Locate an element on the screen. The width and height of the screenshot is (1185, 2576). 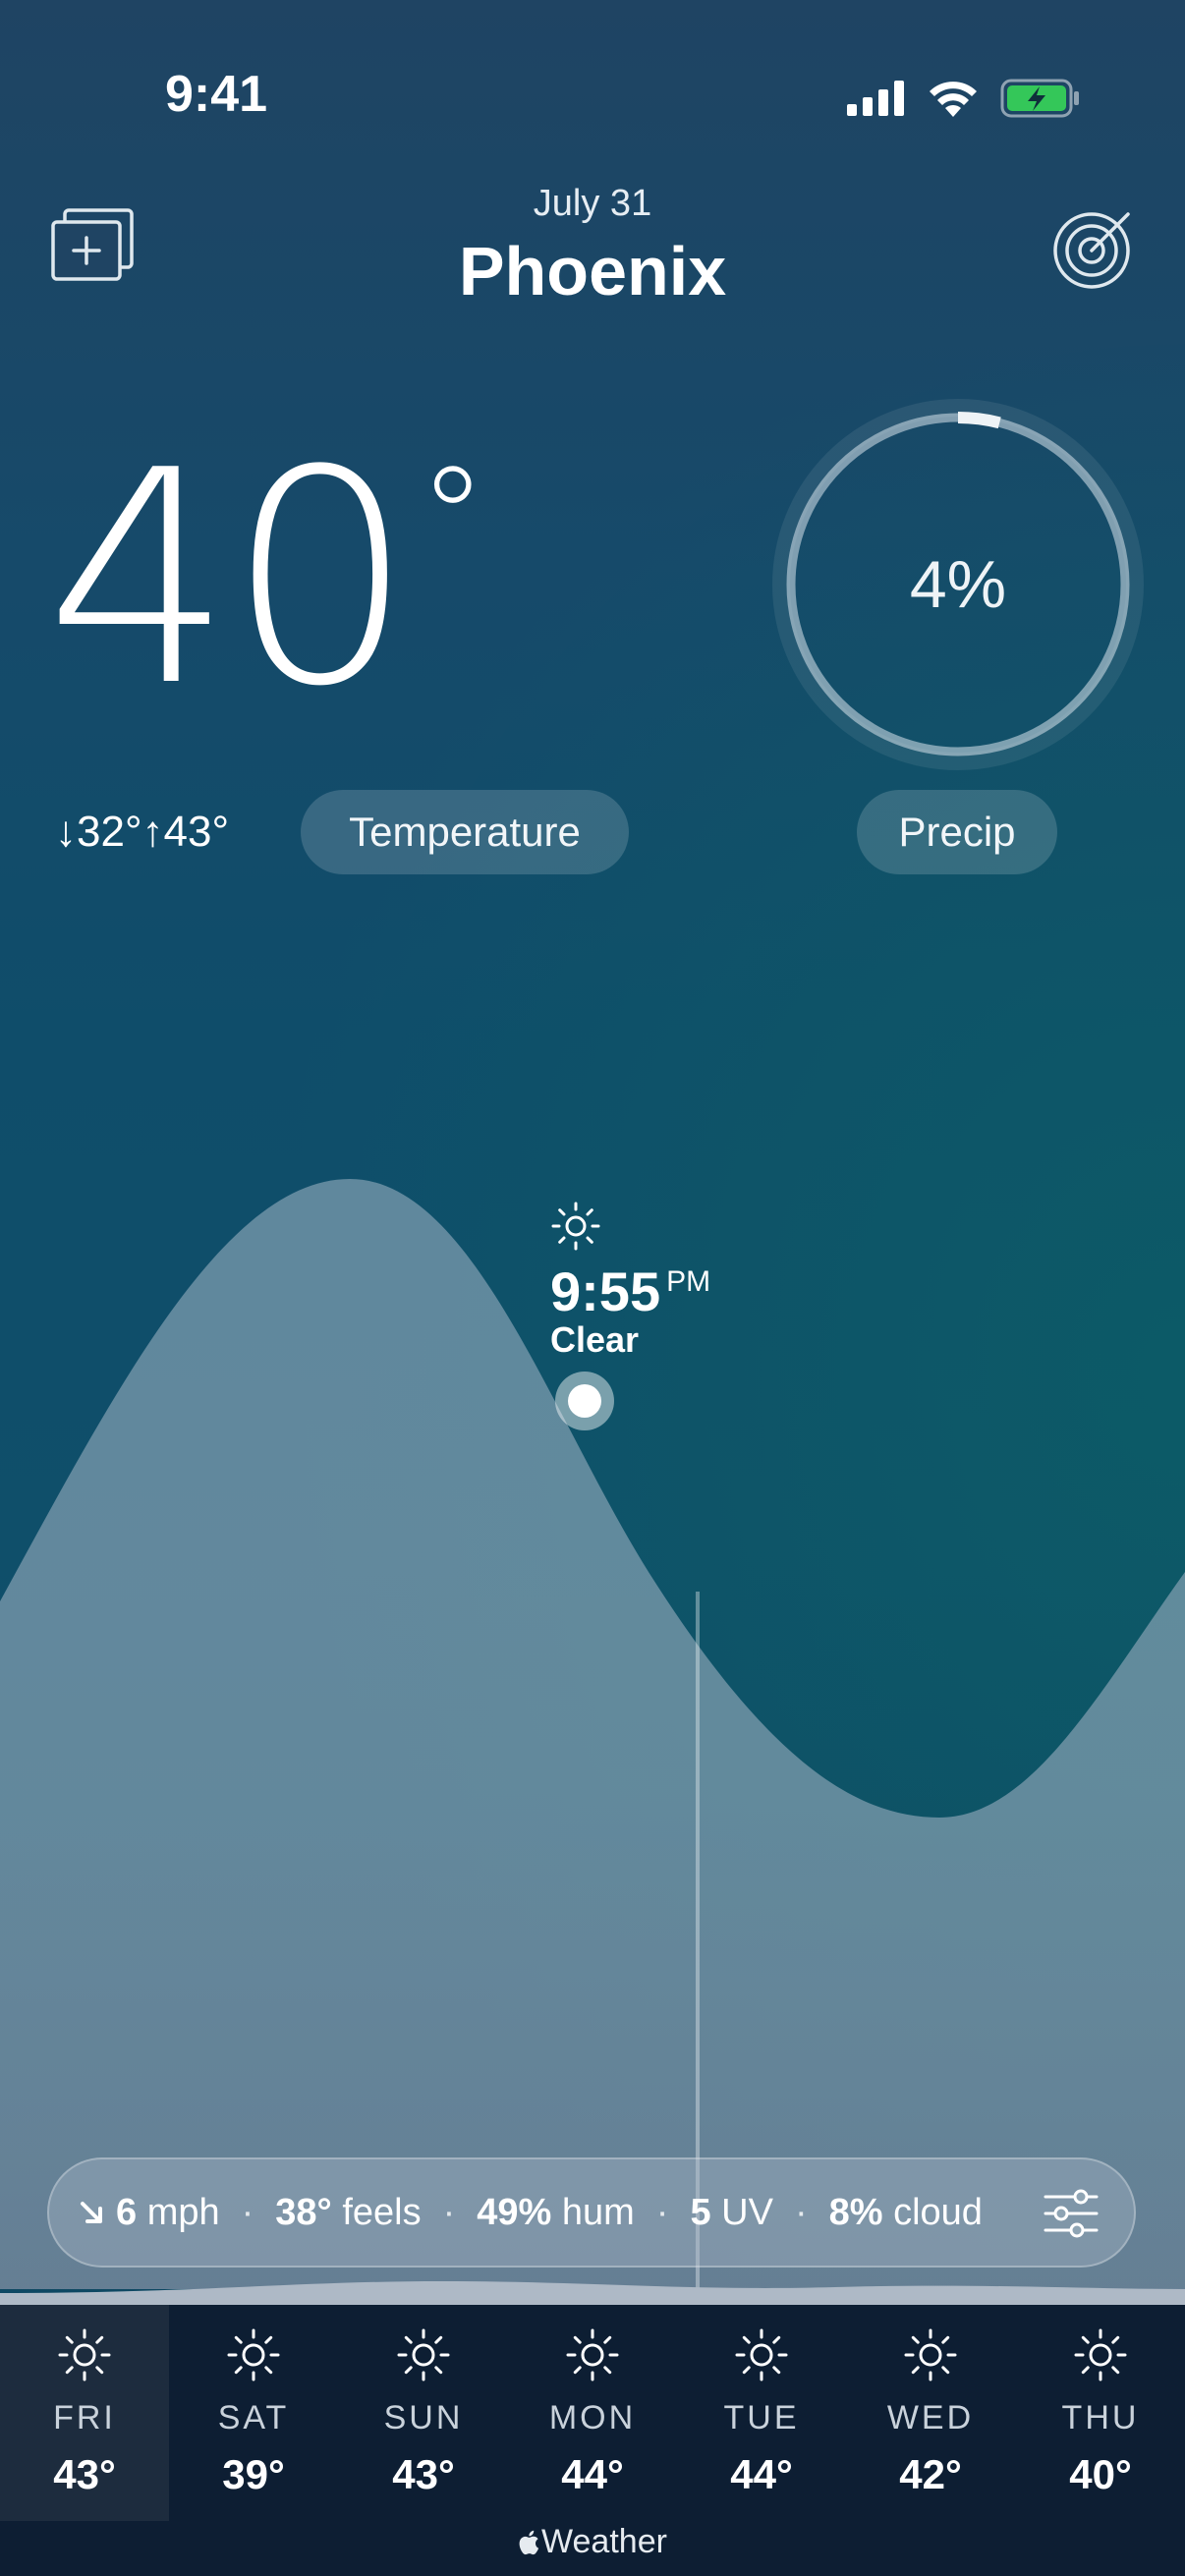
tooltip-ampm: PM is located at coordinates (689, 1281).